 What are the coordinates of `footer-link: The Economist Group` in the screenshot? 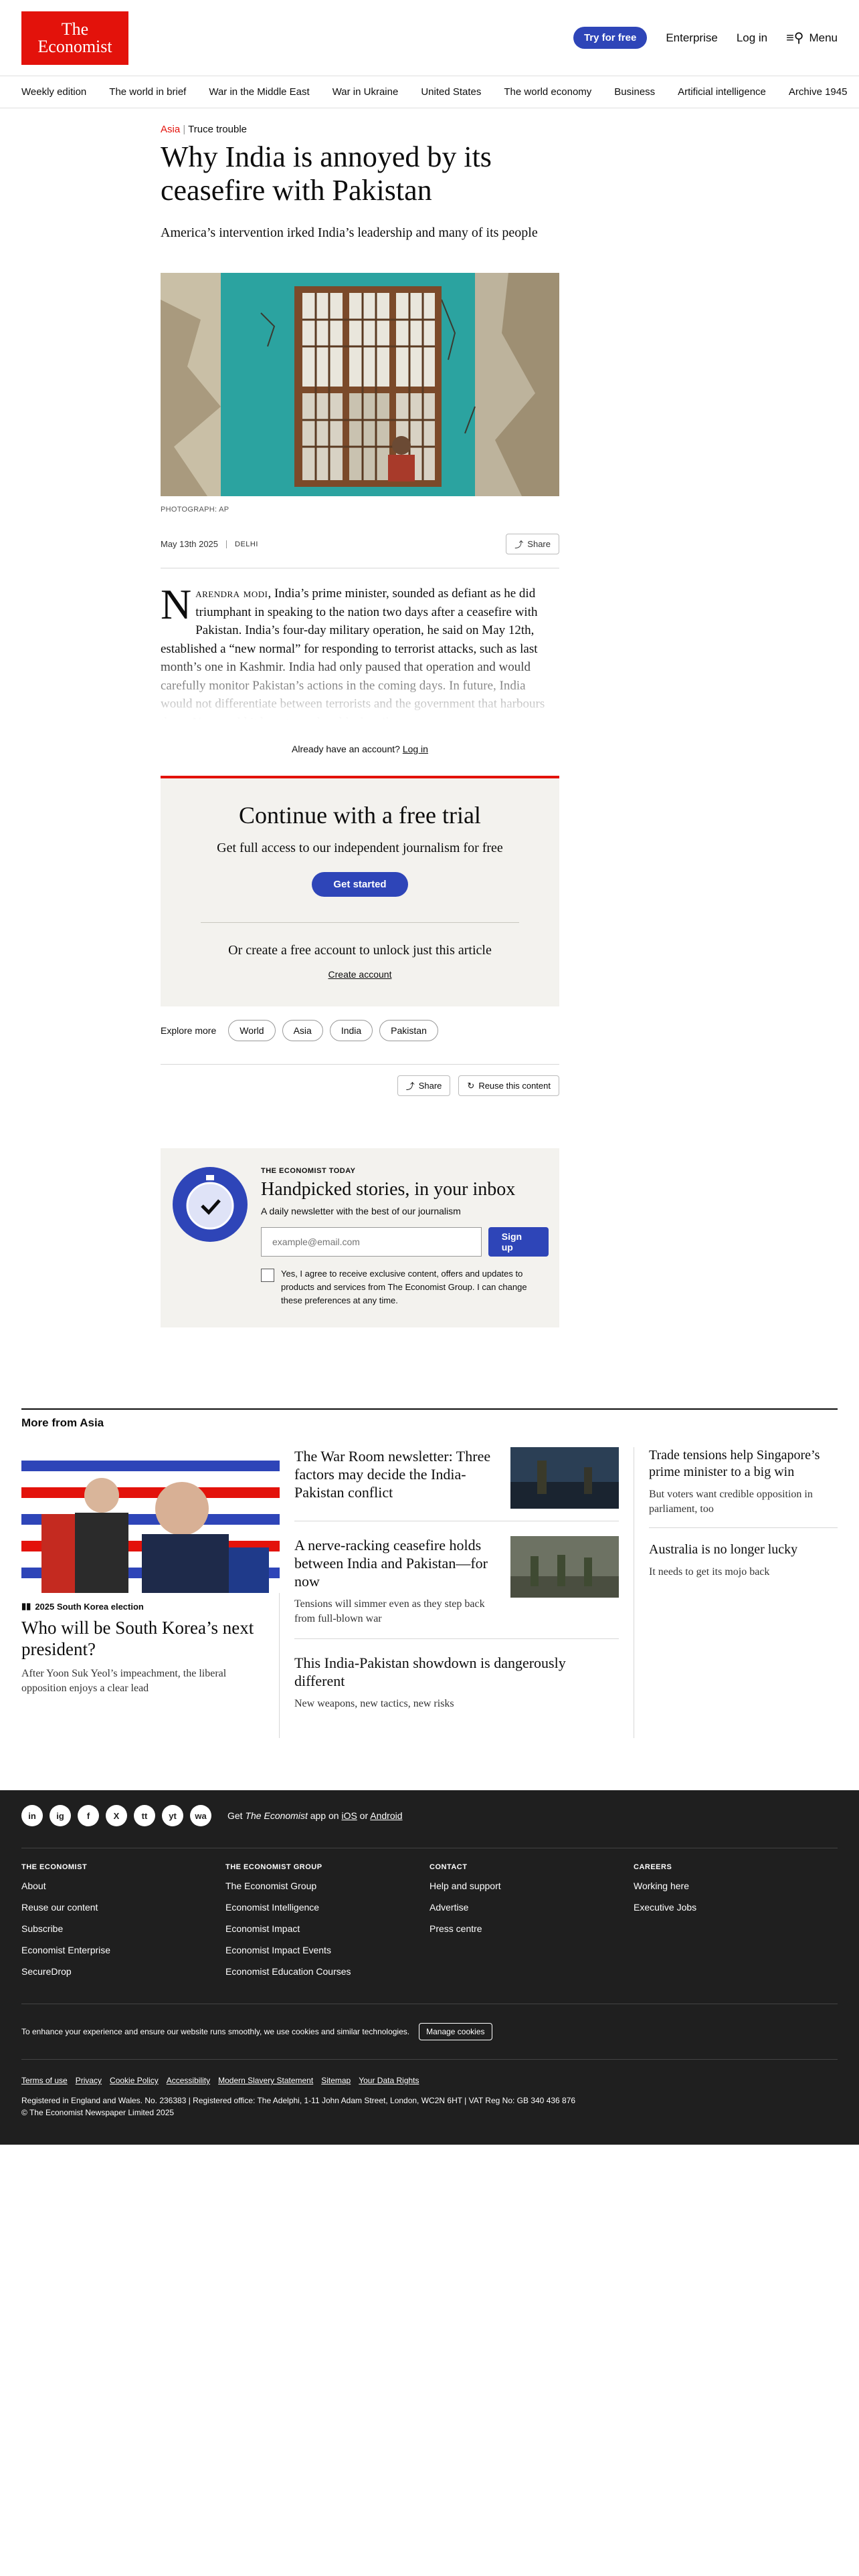 It's located at (327, 1886).